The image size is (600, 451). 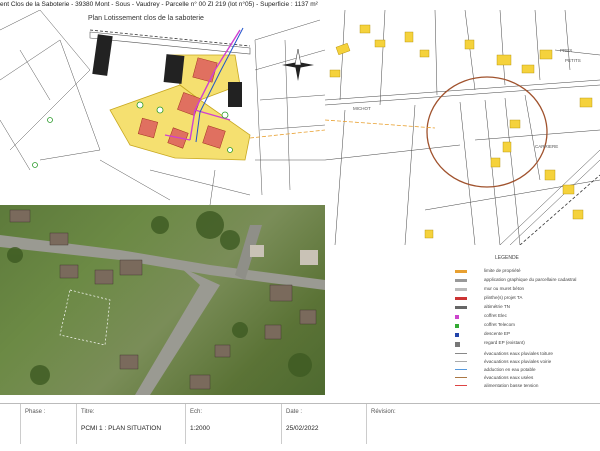 What do you see at coordinates (483, 424) in the screenshot?
I see `revision-cell: Révision:` at bounding box center [483, 424].